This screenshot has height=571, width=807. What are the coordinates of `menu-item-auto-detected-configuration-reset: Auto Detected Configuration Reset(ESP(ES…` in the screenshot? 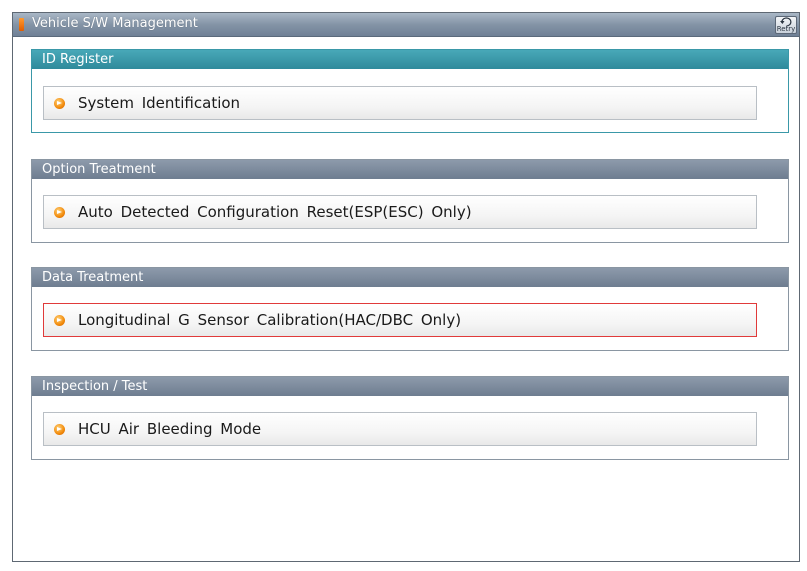 It's located at (400, 212).